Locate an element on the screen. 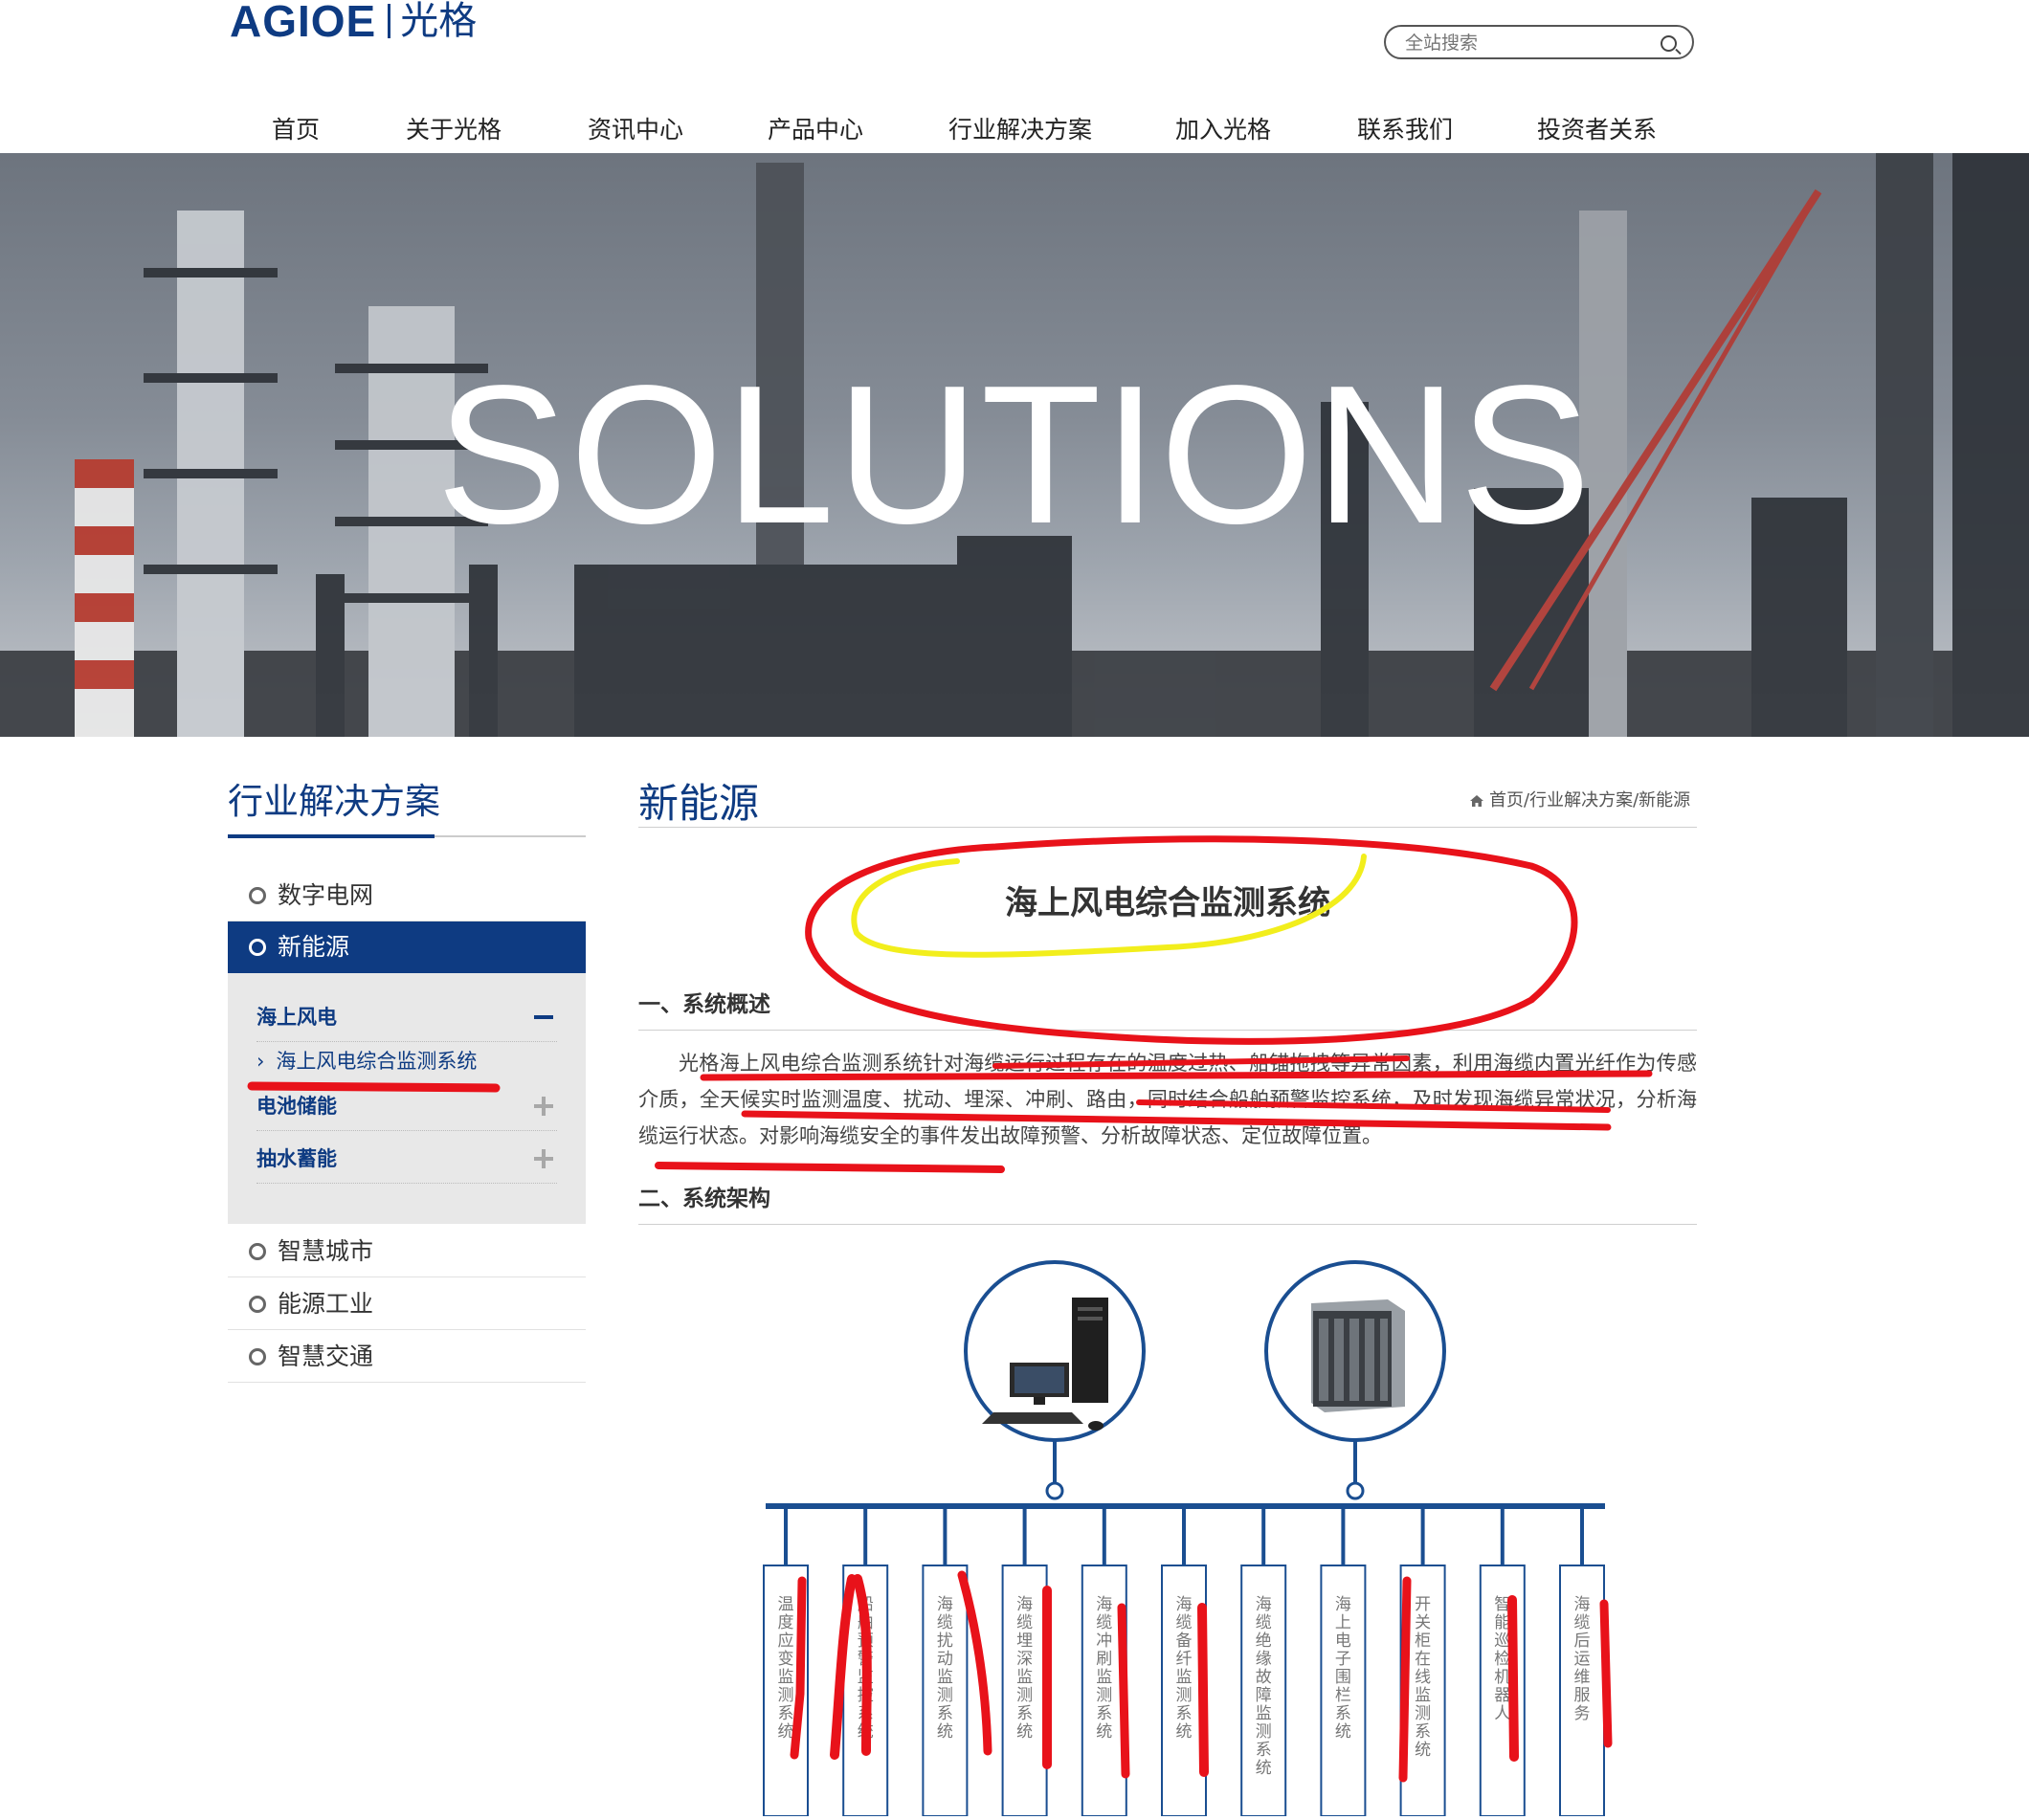 This screenshot has width=2029, height=1820. nav-home: 首页 is located at coordinates (296, 130).